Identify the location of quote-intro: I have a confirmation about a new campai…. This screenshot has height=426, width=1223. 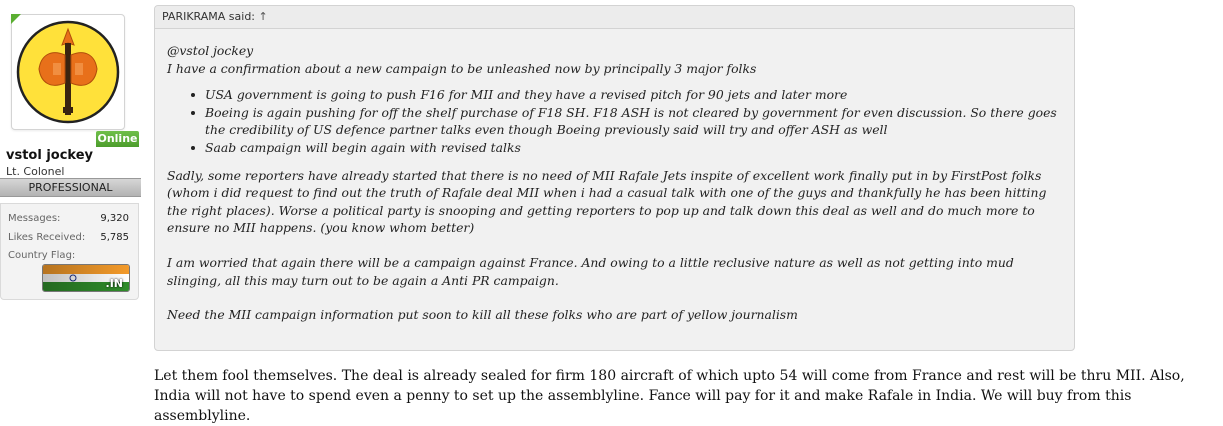
(462, 68).